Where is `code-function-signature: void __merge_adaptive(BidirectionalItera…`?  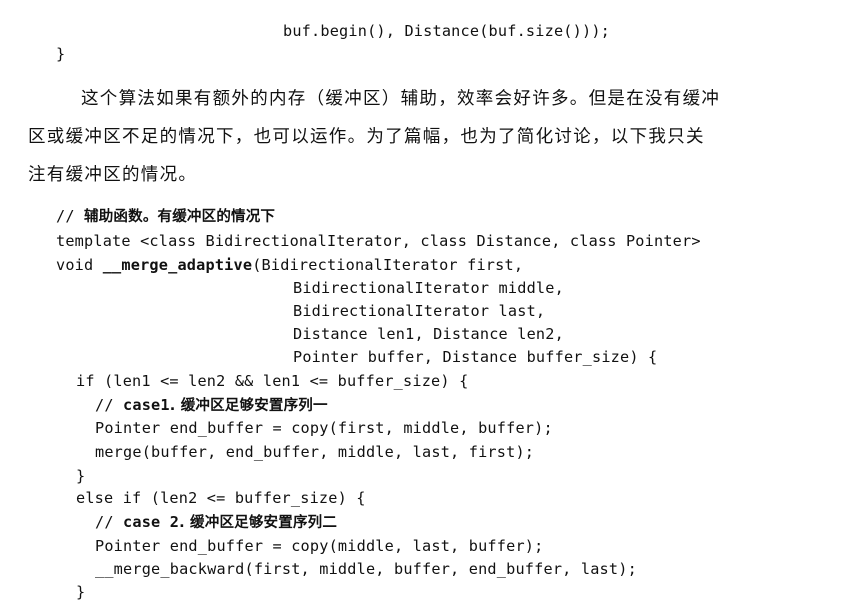 code-function-signature: void __merge_adaptive(BidirectionalItera… is located at coordinates (289, 265).